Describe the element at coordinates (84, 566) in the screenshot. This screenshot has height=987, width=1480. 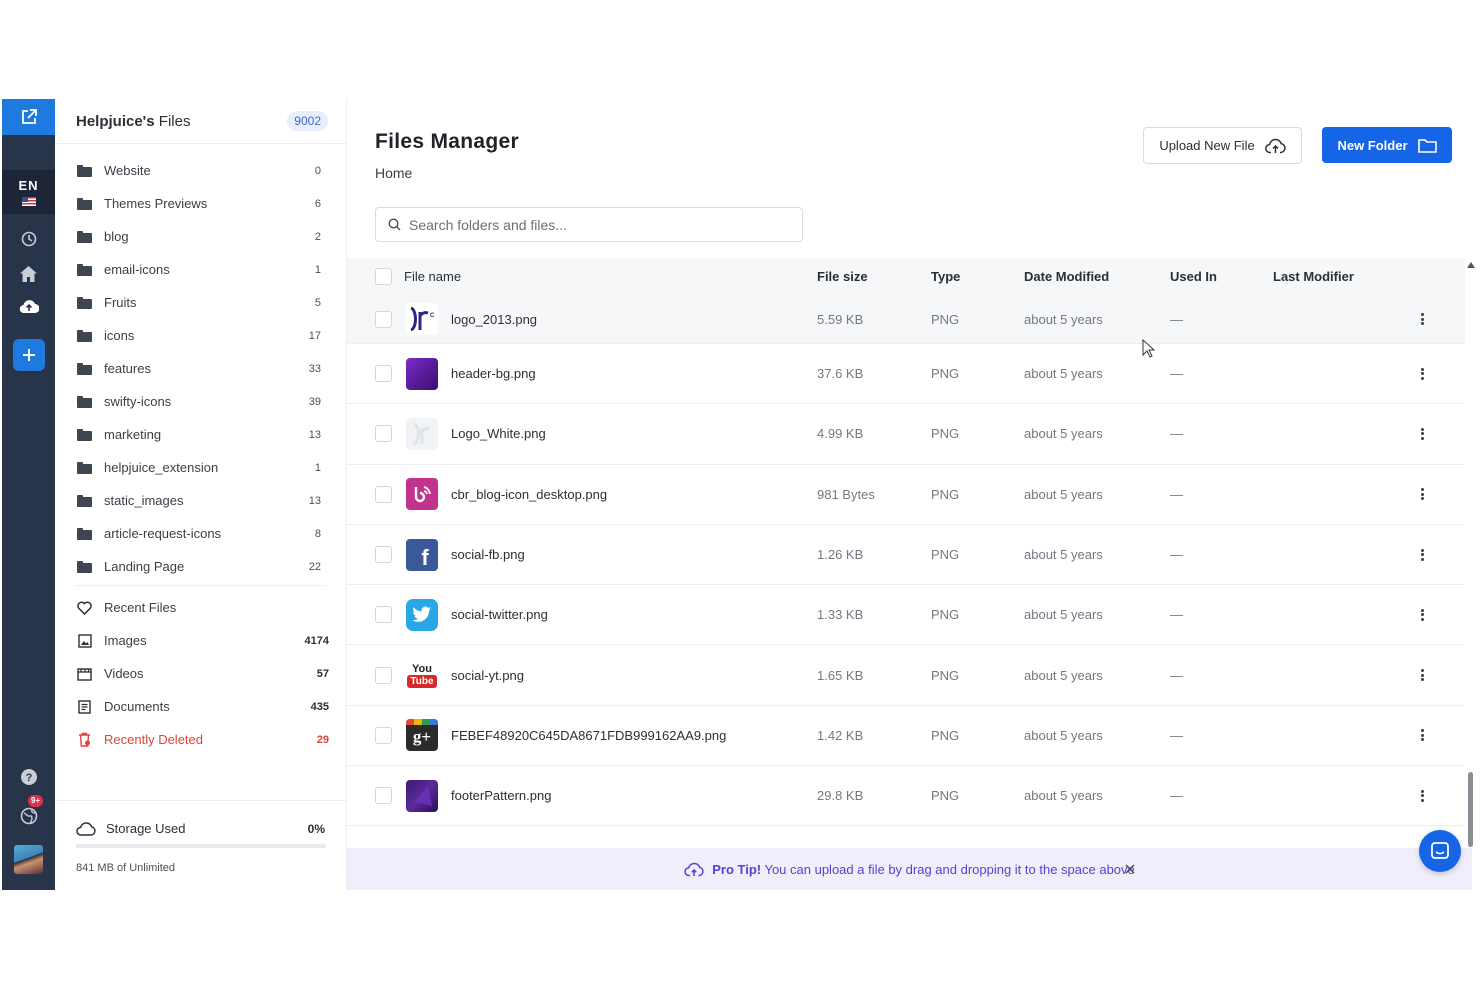
I see `folder-icon` at that location.